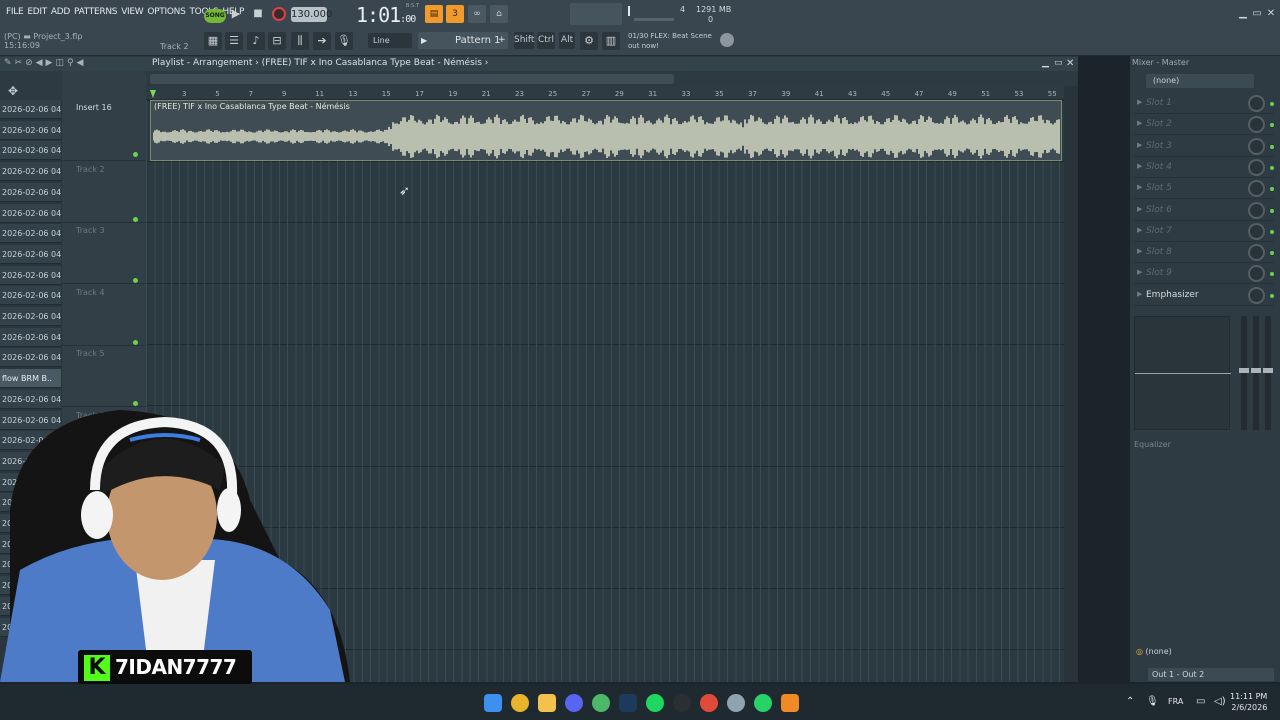  I want to click on add-pattern-icon: +, so click(502, 40).